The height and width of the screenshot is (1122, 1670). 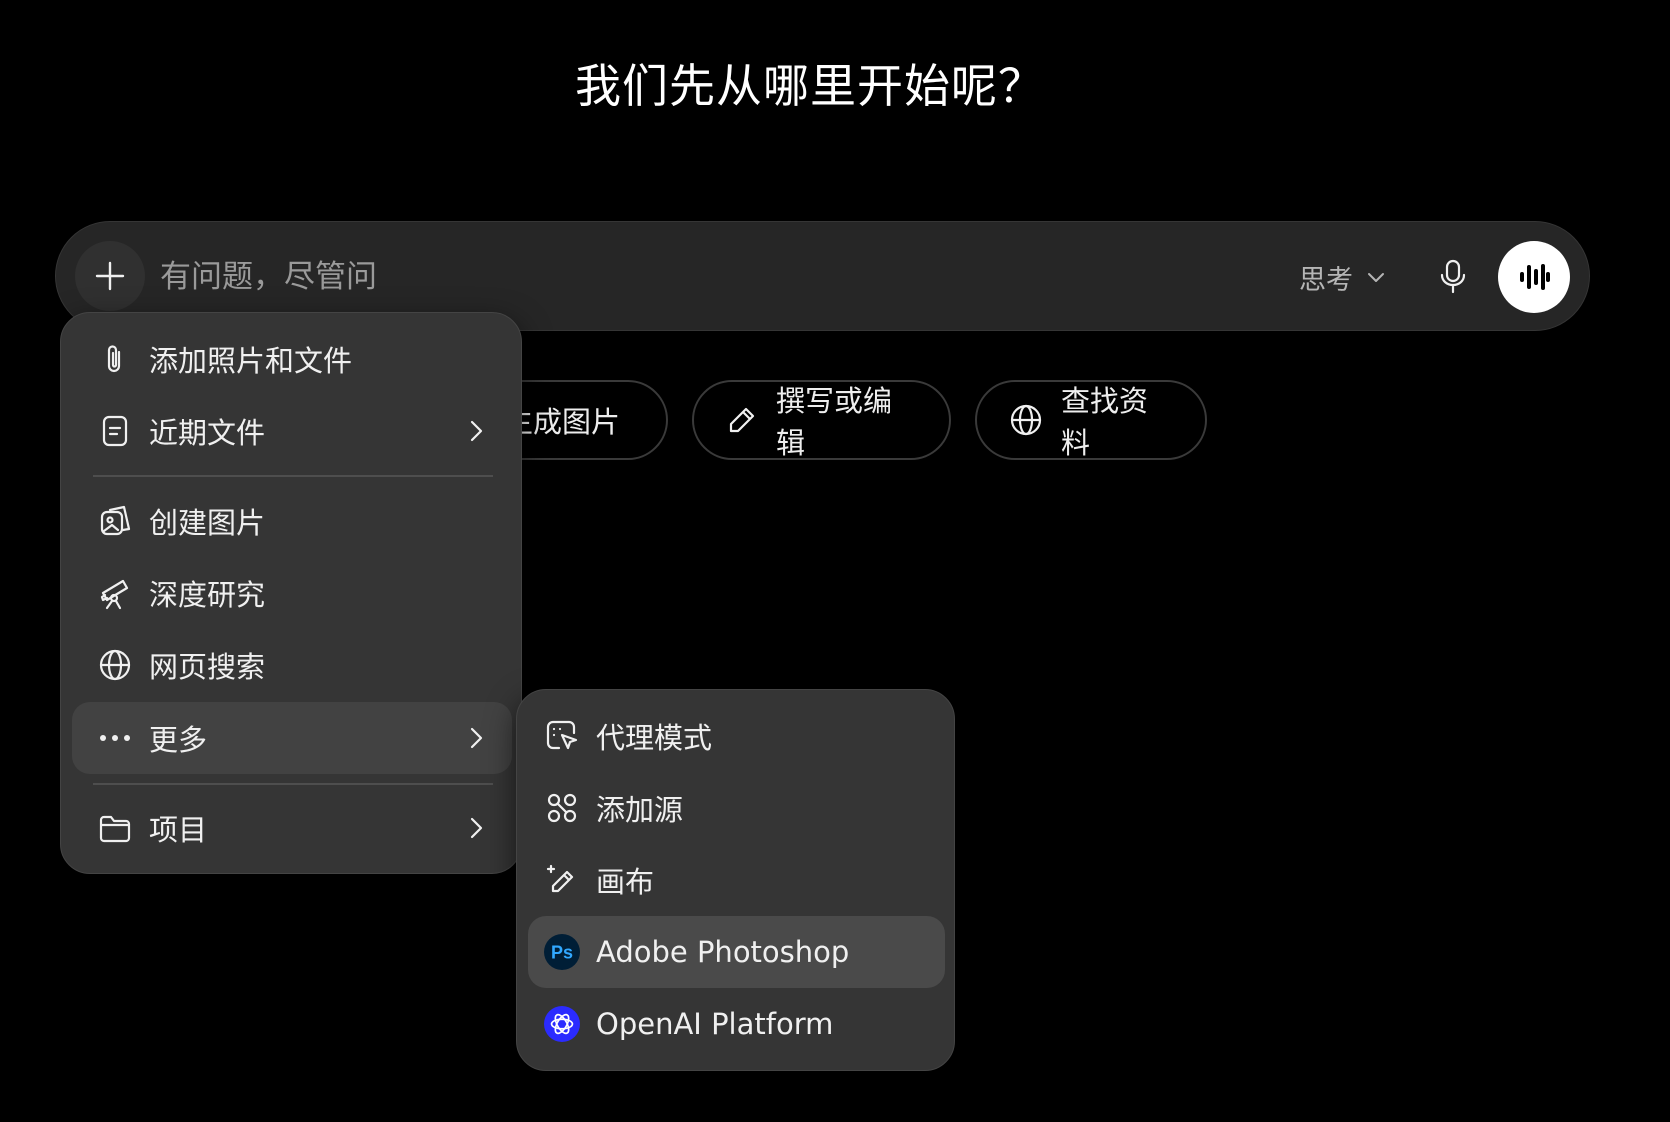 I want to click on submenu-item-agent-mode: 代理模式, so click(x=736, y=736).